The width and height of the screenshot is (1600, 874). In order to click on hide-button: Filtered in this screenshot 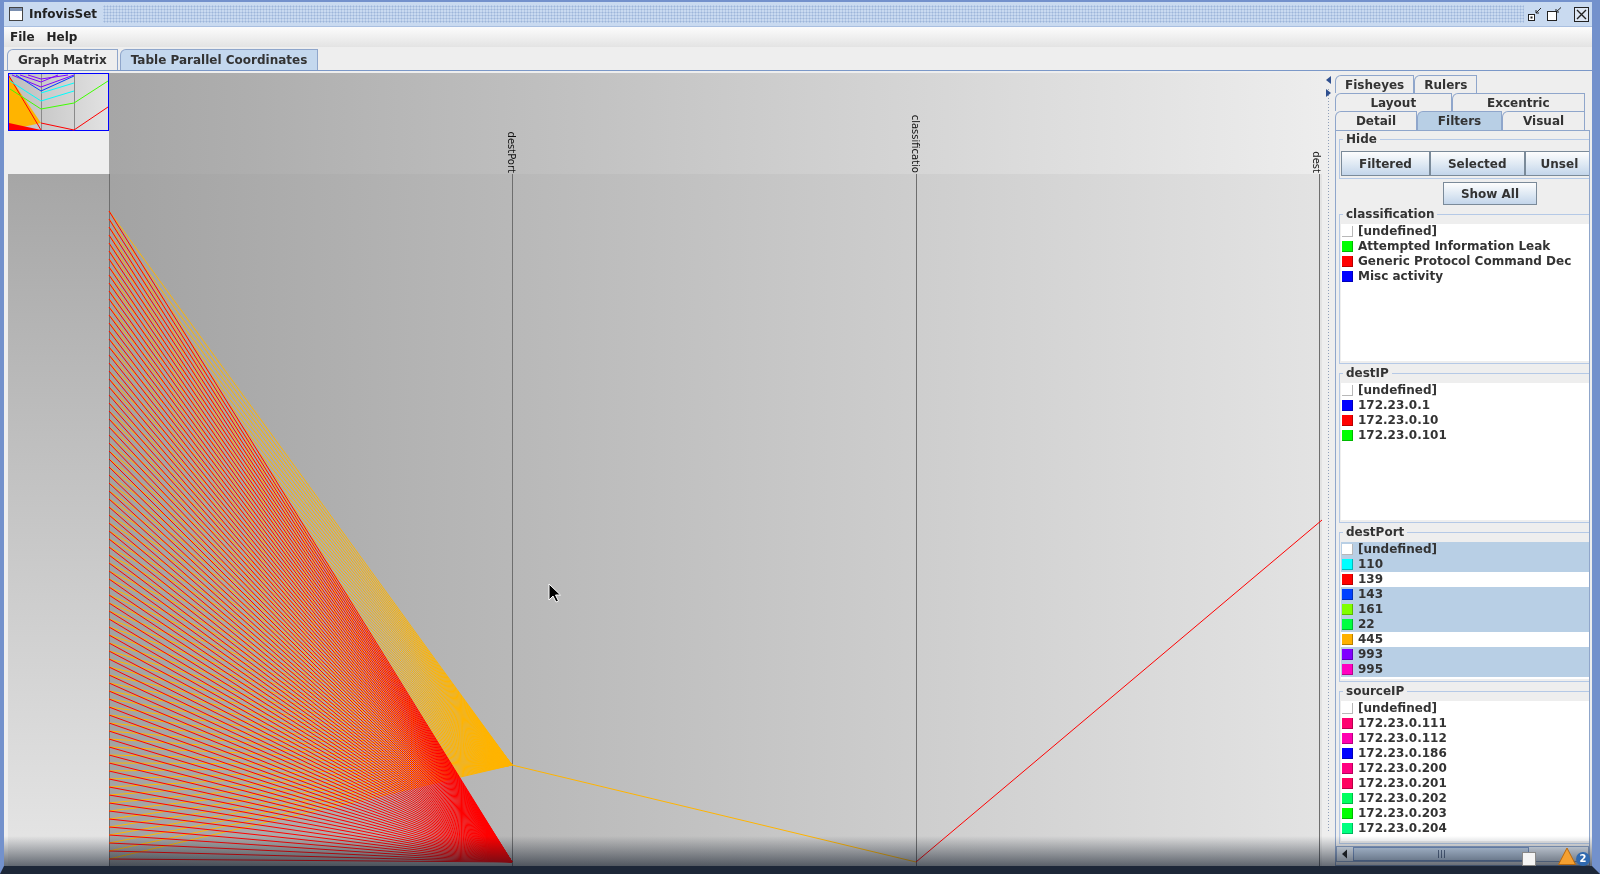, I will do `click(1385, 163)`.